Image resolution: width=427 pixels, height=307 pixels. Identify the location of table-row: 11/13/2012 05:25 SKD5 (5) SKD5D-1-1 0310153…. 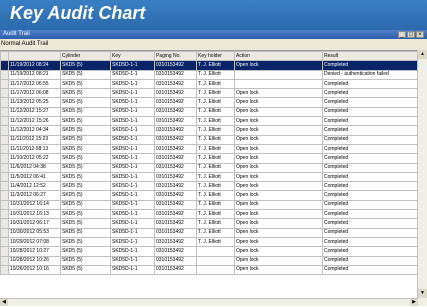
(209, 102).